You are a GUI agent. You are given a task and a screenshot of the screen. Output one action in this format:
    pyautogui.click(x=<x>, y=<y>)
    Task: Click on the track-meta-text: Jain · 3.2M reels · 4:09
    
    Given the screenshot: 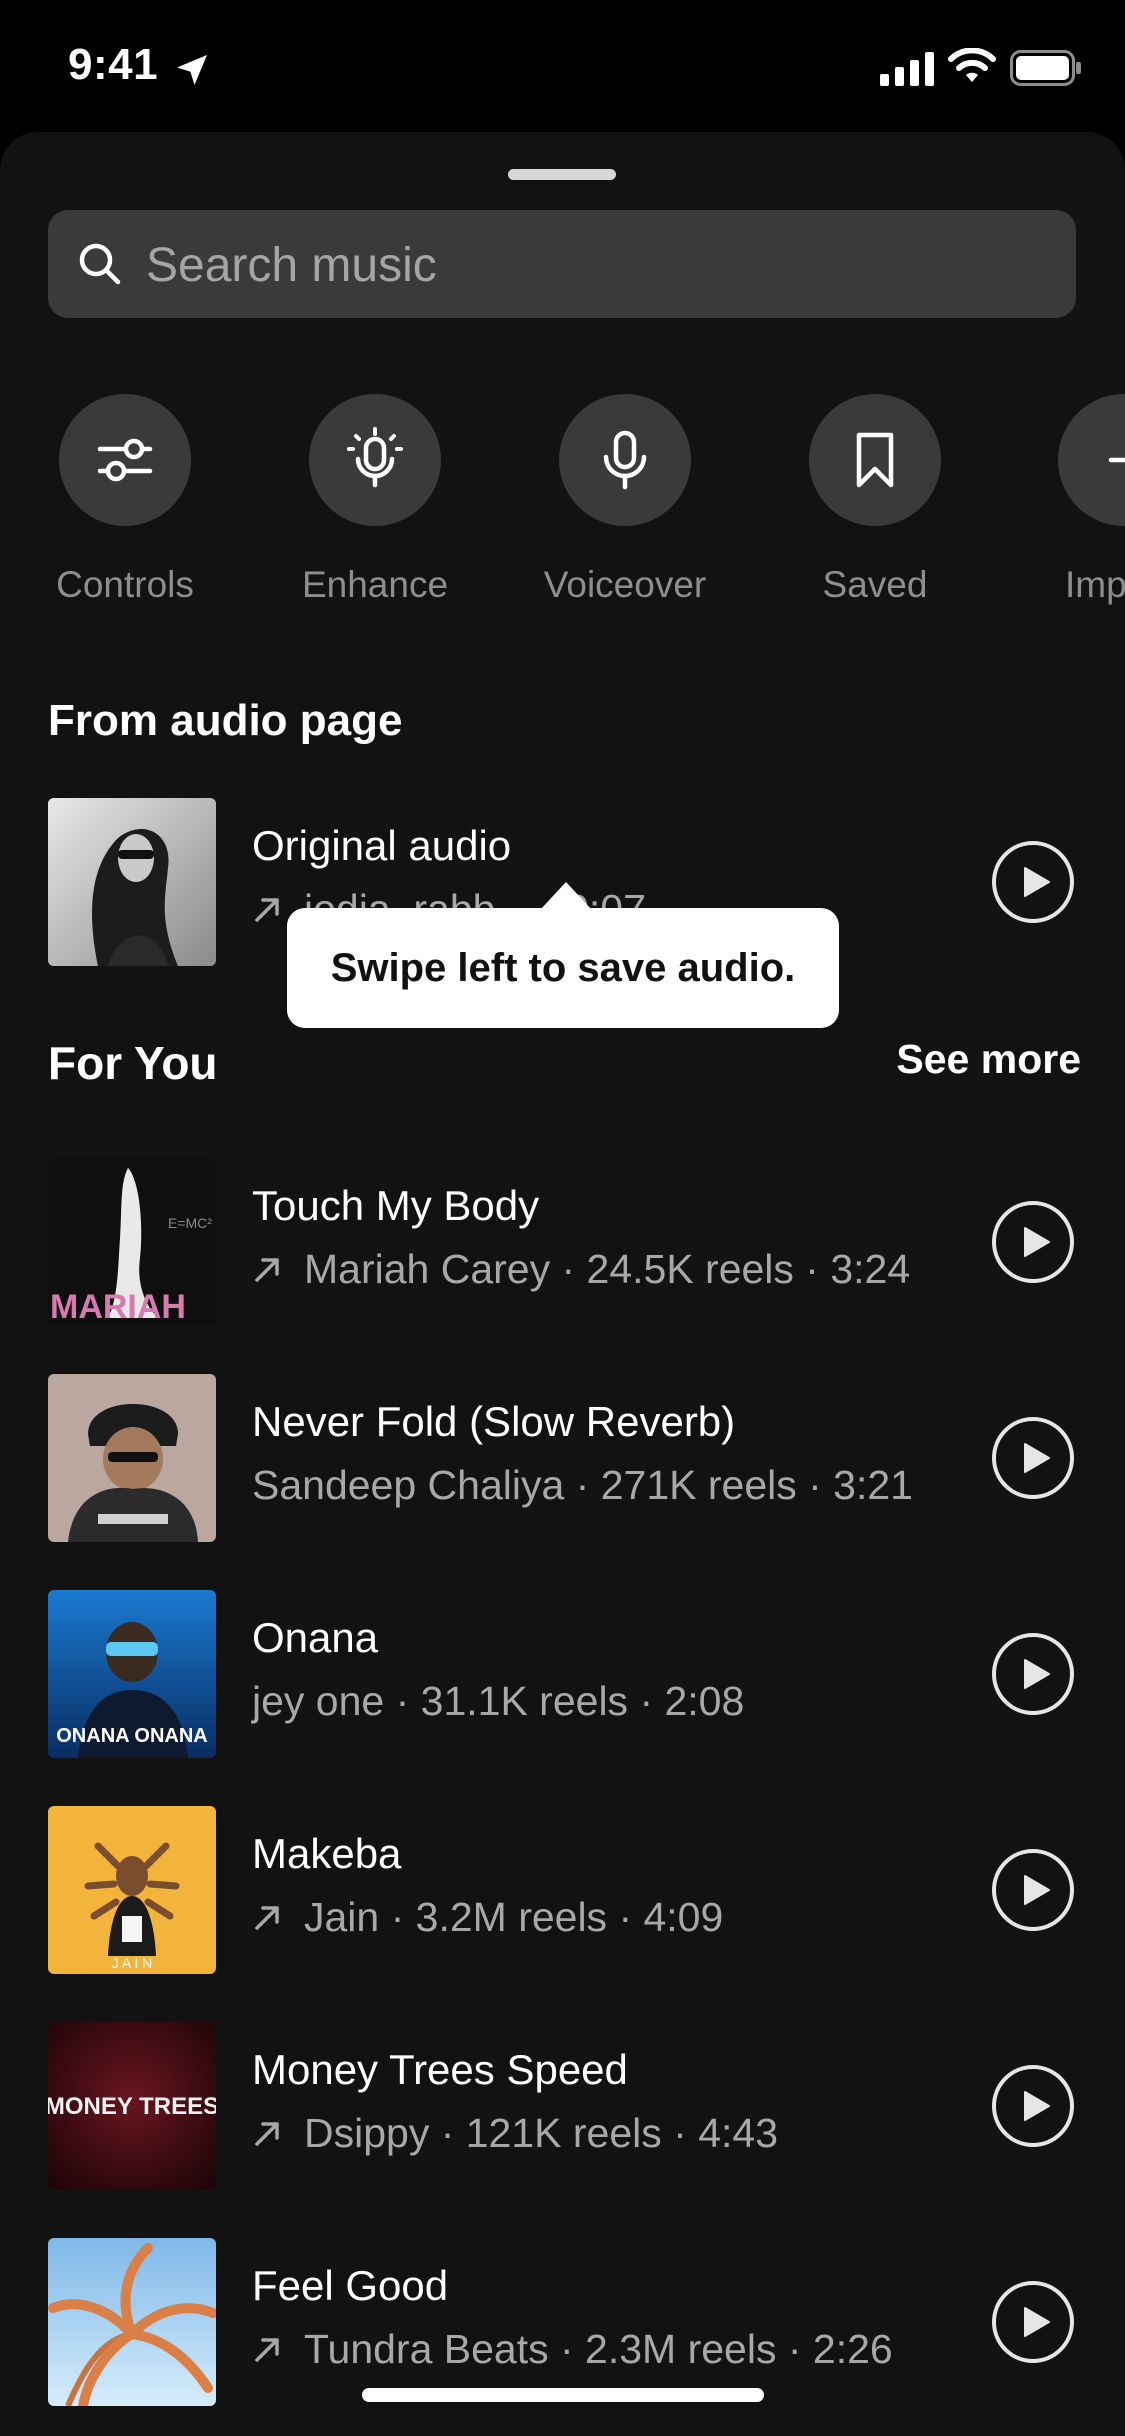 What is the action you would take?
    pyautogui.click(x=514, y=1917)
    